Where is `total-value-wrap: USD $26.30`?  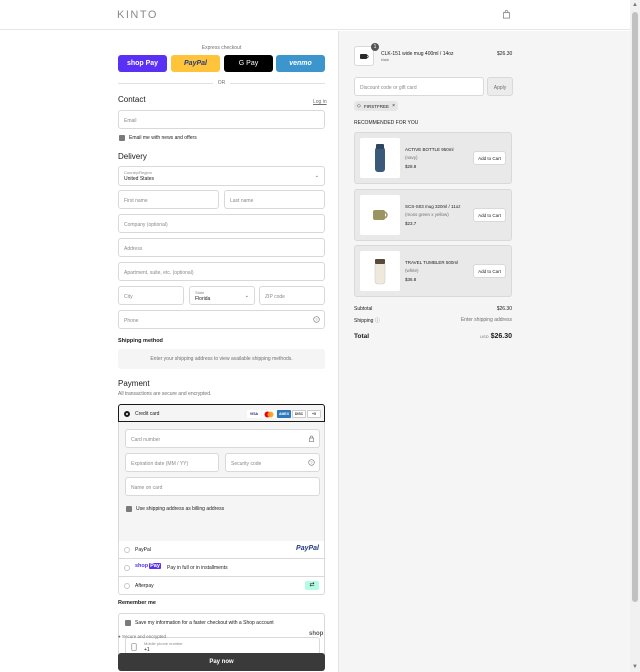
total-value-wrap: USD $26.30 is located at coordinates (496, 336).